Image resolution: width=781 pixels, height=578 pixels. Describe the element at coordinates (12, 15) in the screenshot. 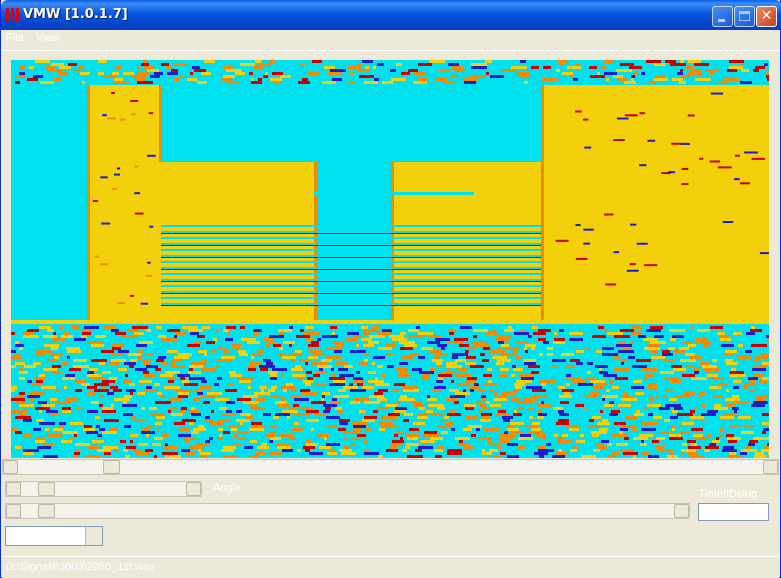

I see `app-icon` at that location.